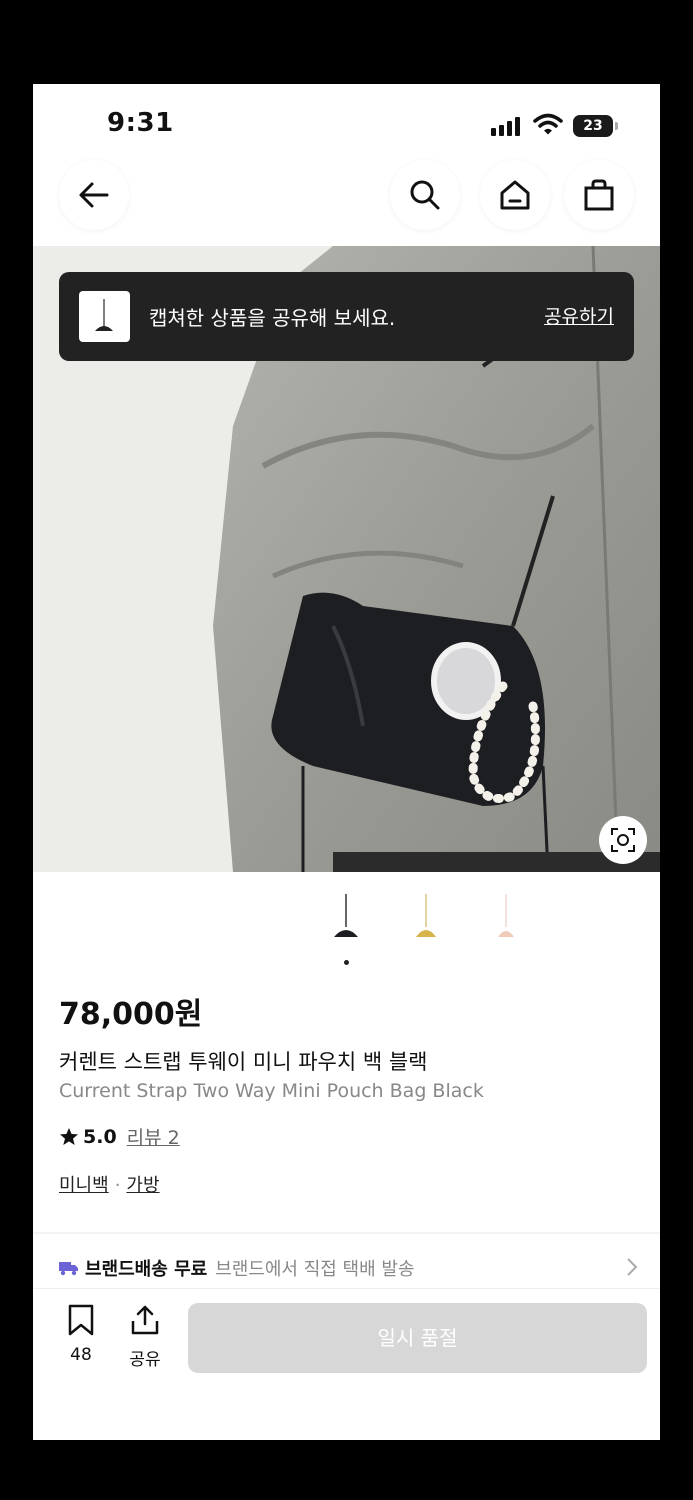 This screenshot has width=693, height=1500. What do you see at coordinates (346, 1233) in the screenshot?
I see `section-divider` at bounding box center [346, 1233].